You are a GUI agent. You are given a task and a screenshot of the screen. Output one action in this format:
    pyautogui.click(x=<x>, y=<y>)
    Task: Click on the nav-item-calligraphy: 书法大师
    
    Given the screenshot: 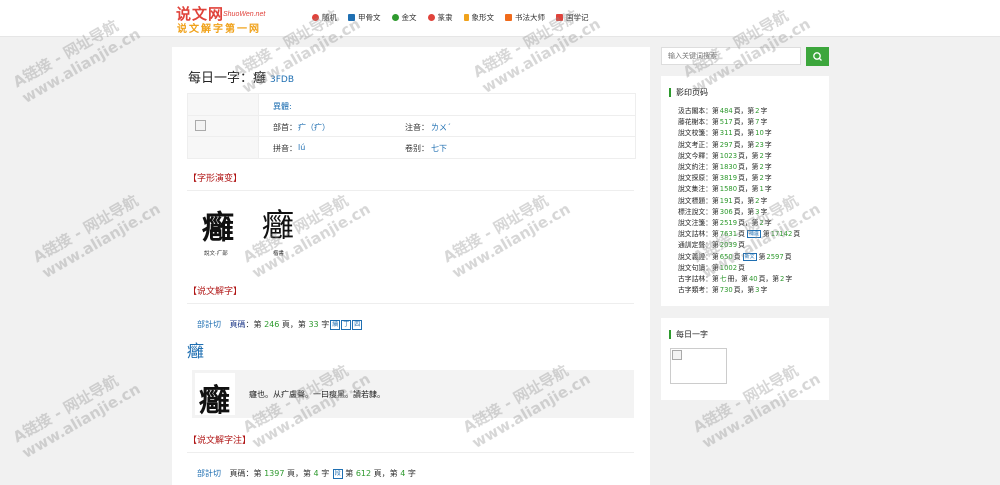 What is the action you would take?
    pyautogui.click(x=525, y=17)
    